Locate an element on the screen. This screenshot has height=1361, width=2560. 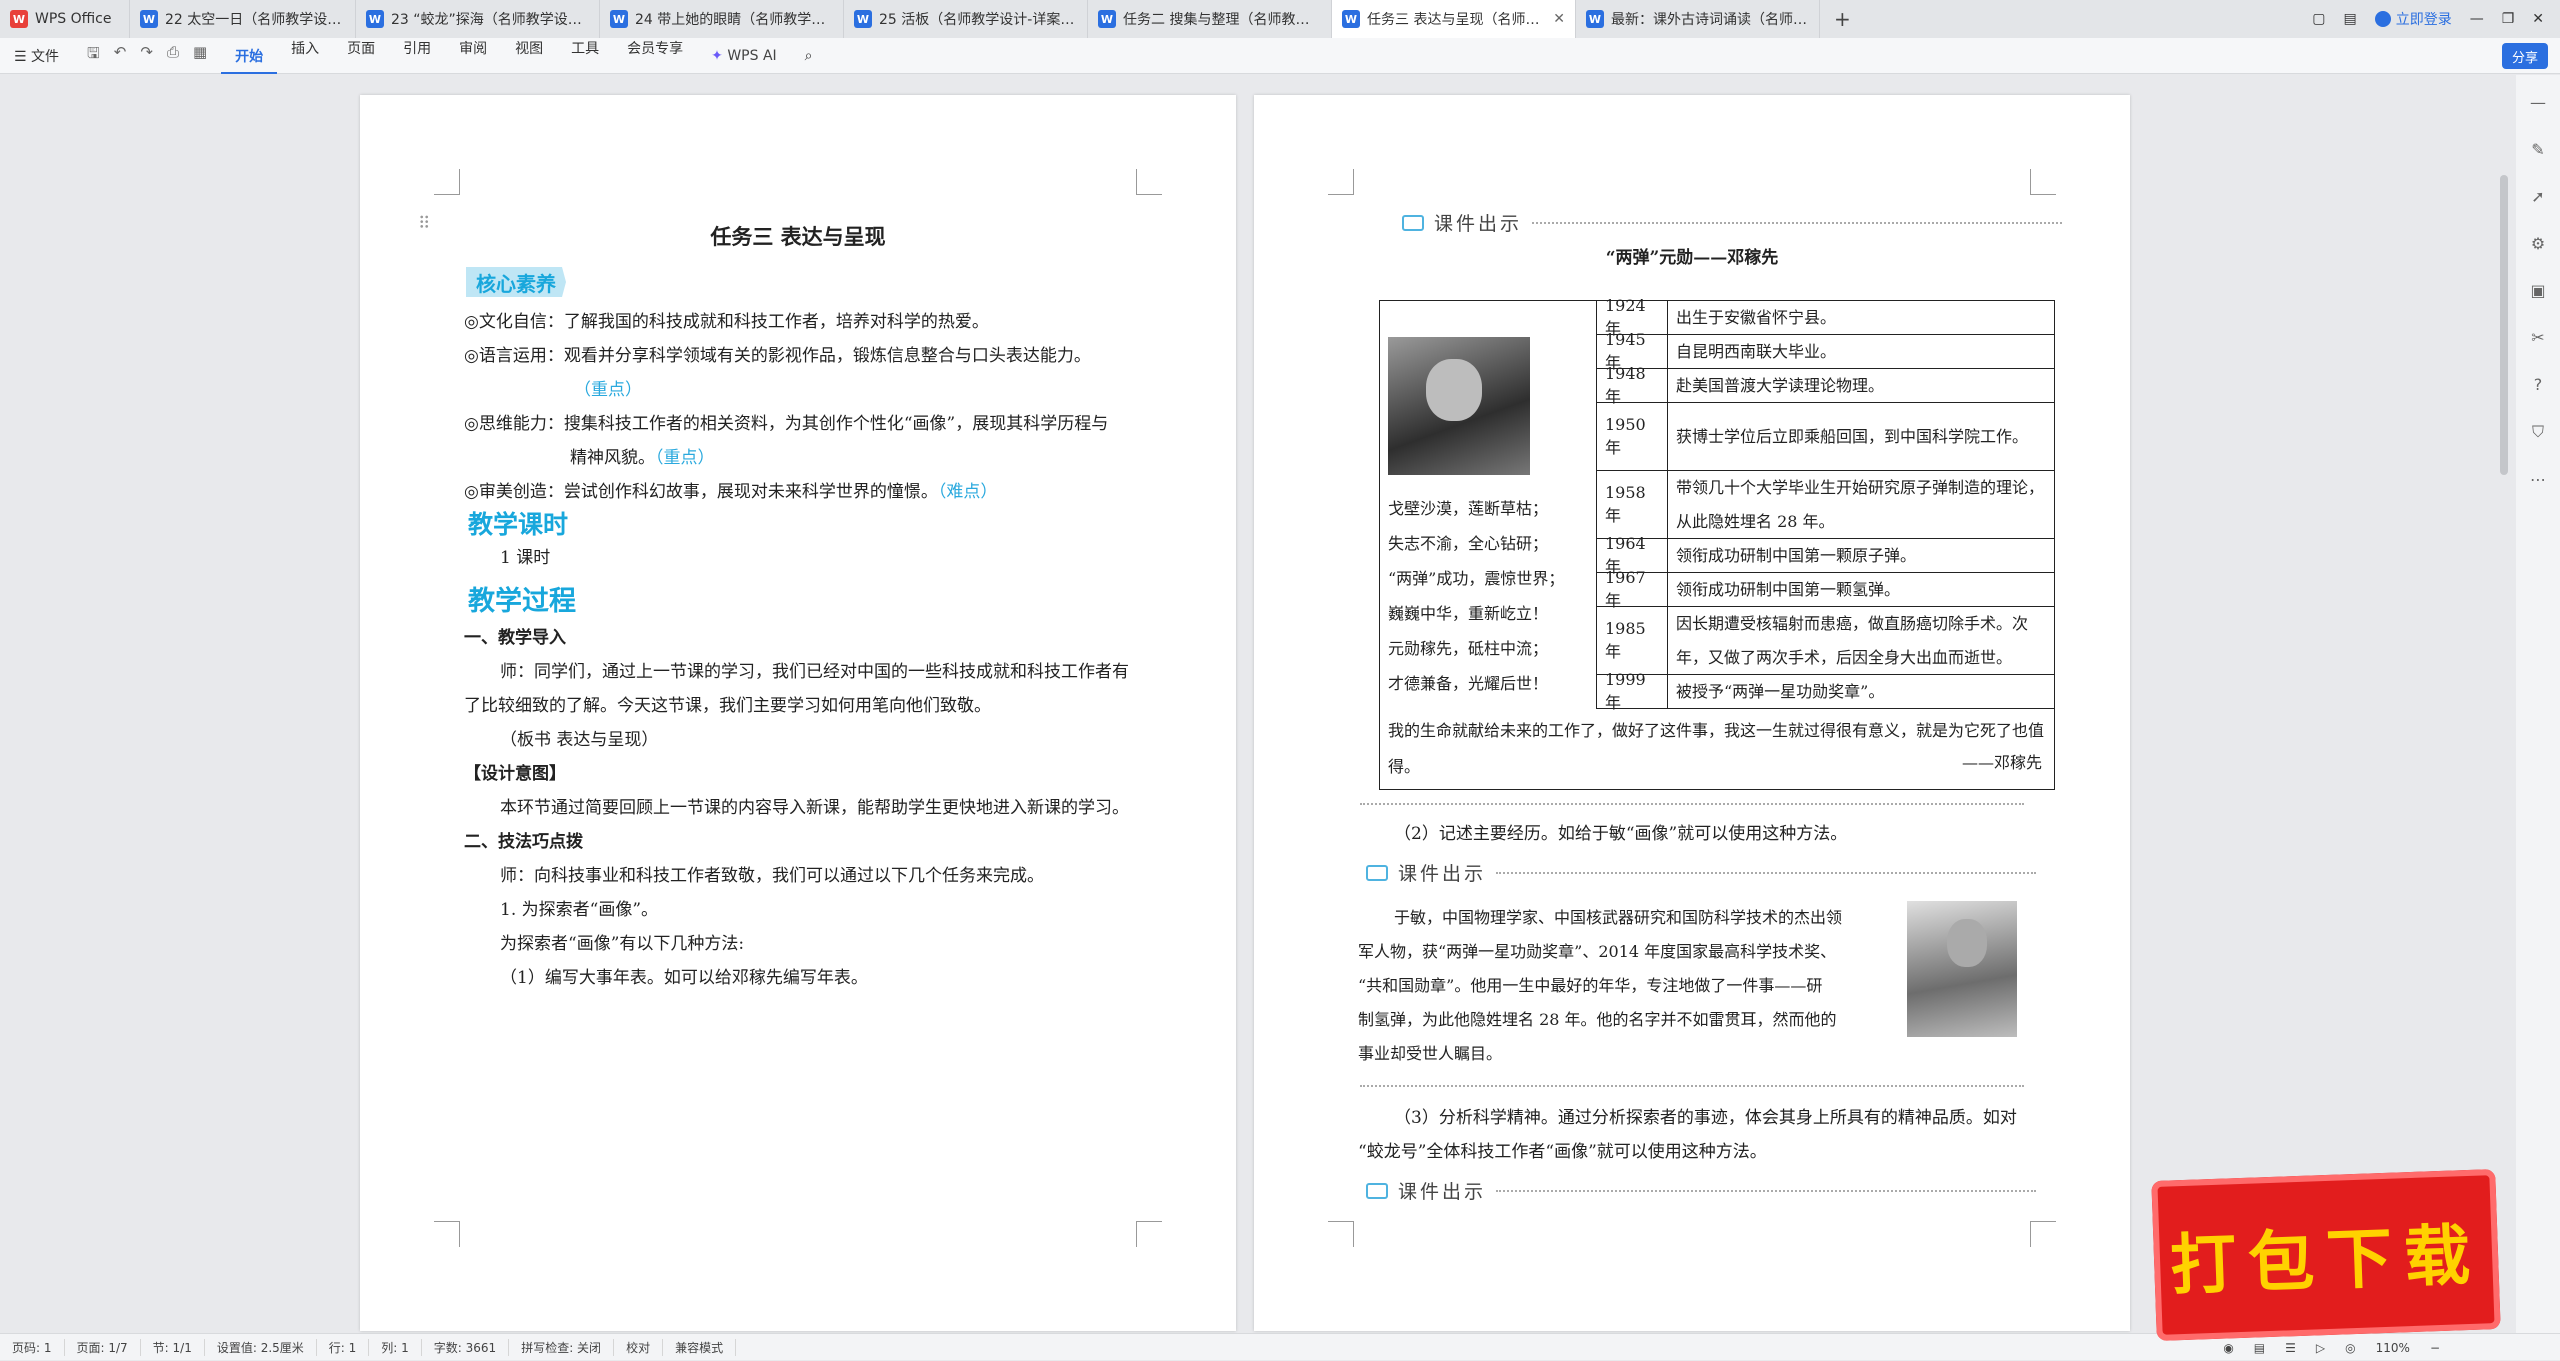
restore-icon: ❐ is located at coordinates (2508, 19).